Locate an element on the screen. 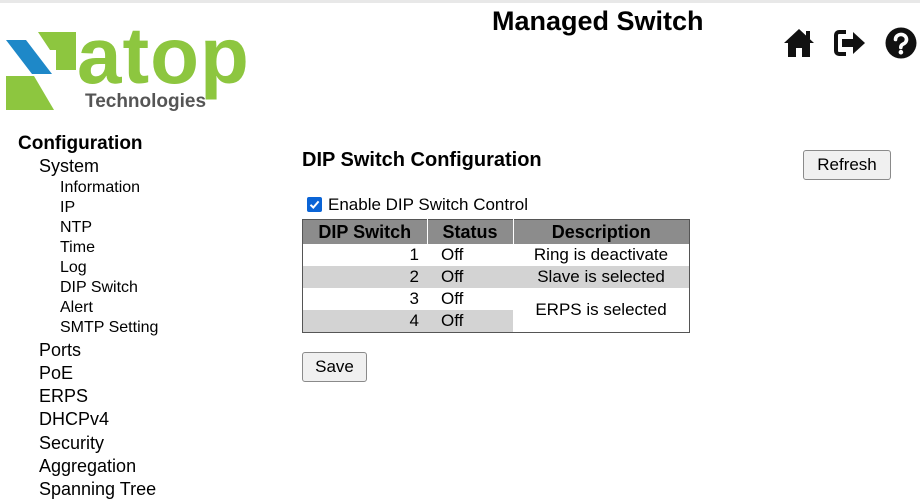 The image size is (920, 500). column-header-description: Description is located at coordinates (601, 231).